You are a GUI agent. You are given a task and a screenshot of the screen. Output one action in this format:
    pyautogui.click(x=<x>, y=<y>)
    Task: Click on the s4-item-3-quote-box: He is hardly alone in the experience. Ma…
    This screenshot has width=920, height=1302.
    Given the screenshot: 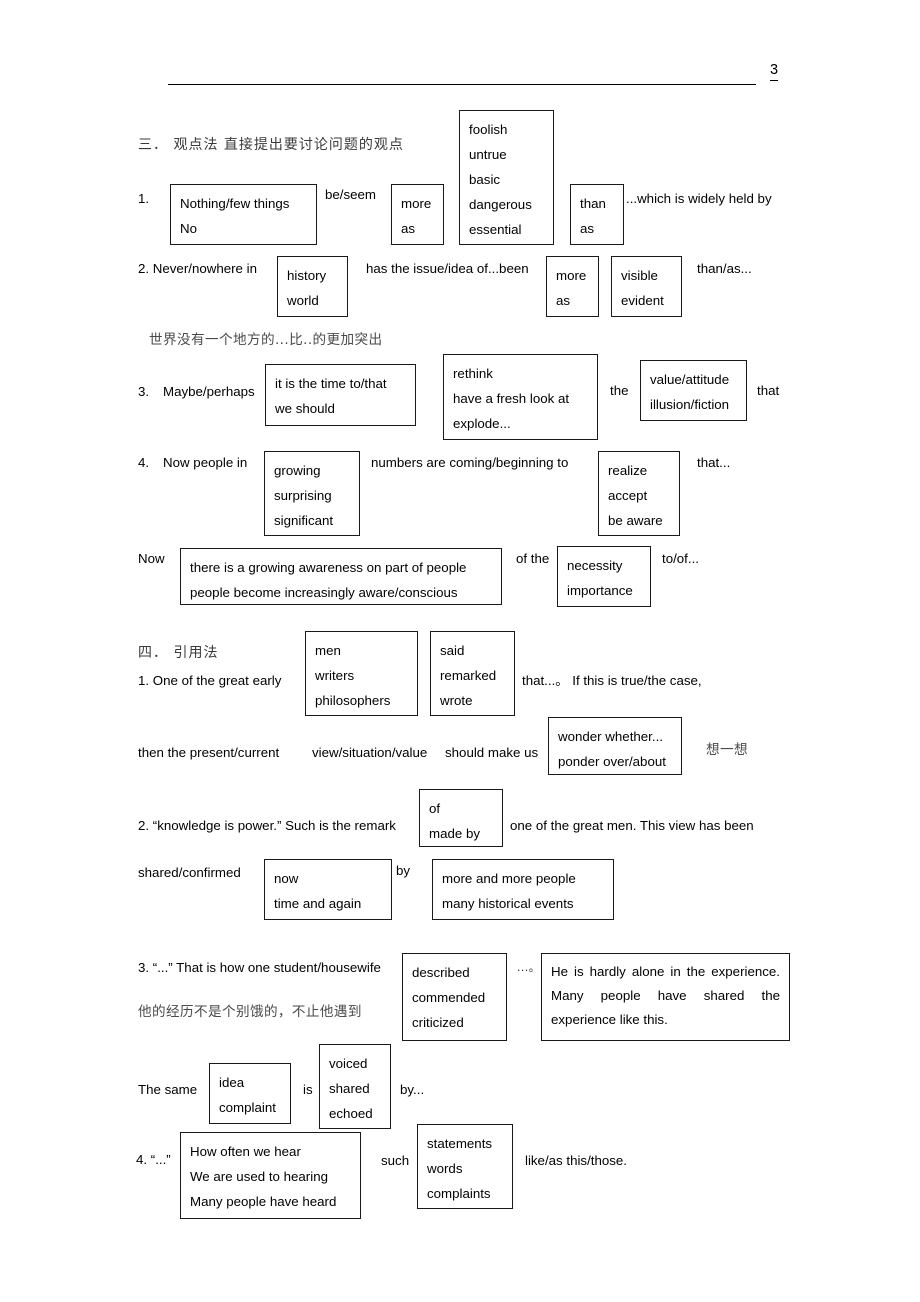 What is the action you would take?
    pyautogui.click(x=665, y=997)
    